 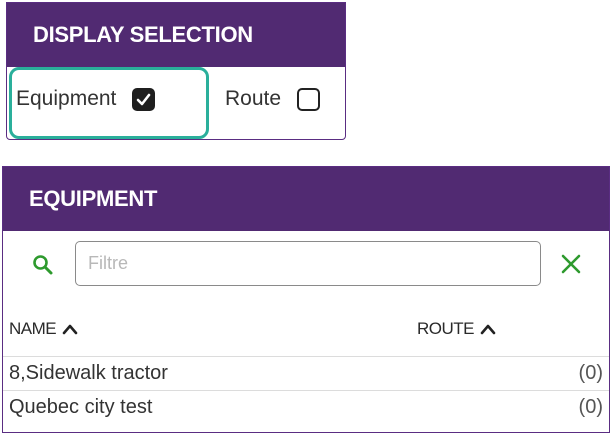 What do you see at coordinates (571, 264) in the screenshot?
I see `clear-filter-icon` at bounding box center [571, 264].